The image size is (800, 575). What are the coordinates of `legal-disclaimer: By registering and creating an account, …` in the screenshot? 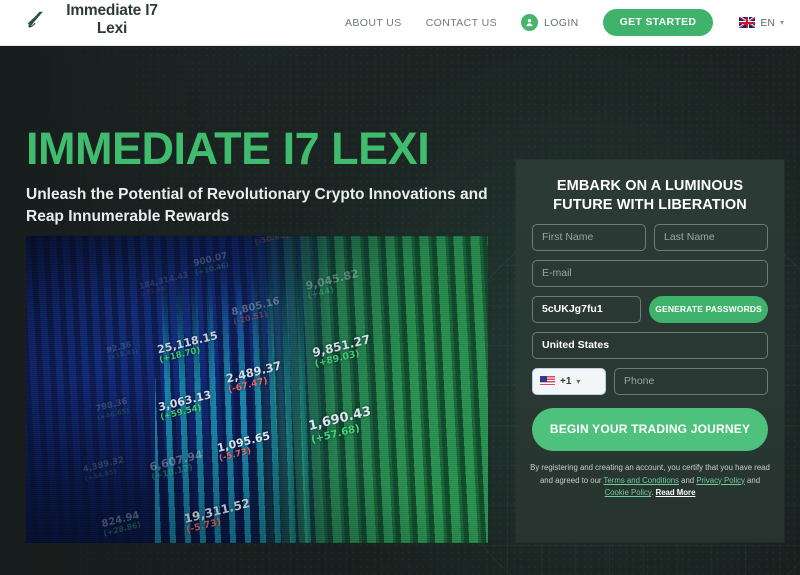 It's located at (650, 481).